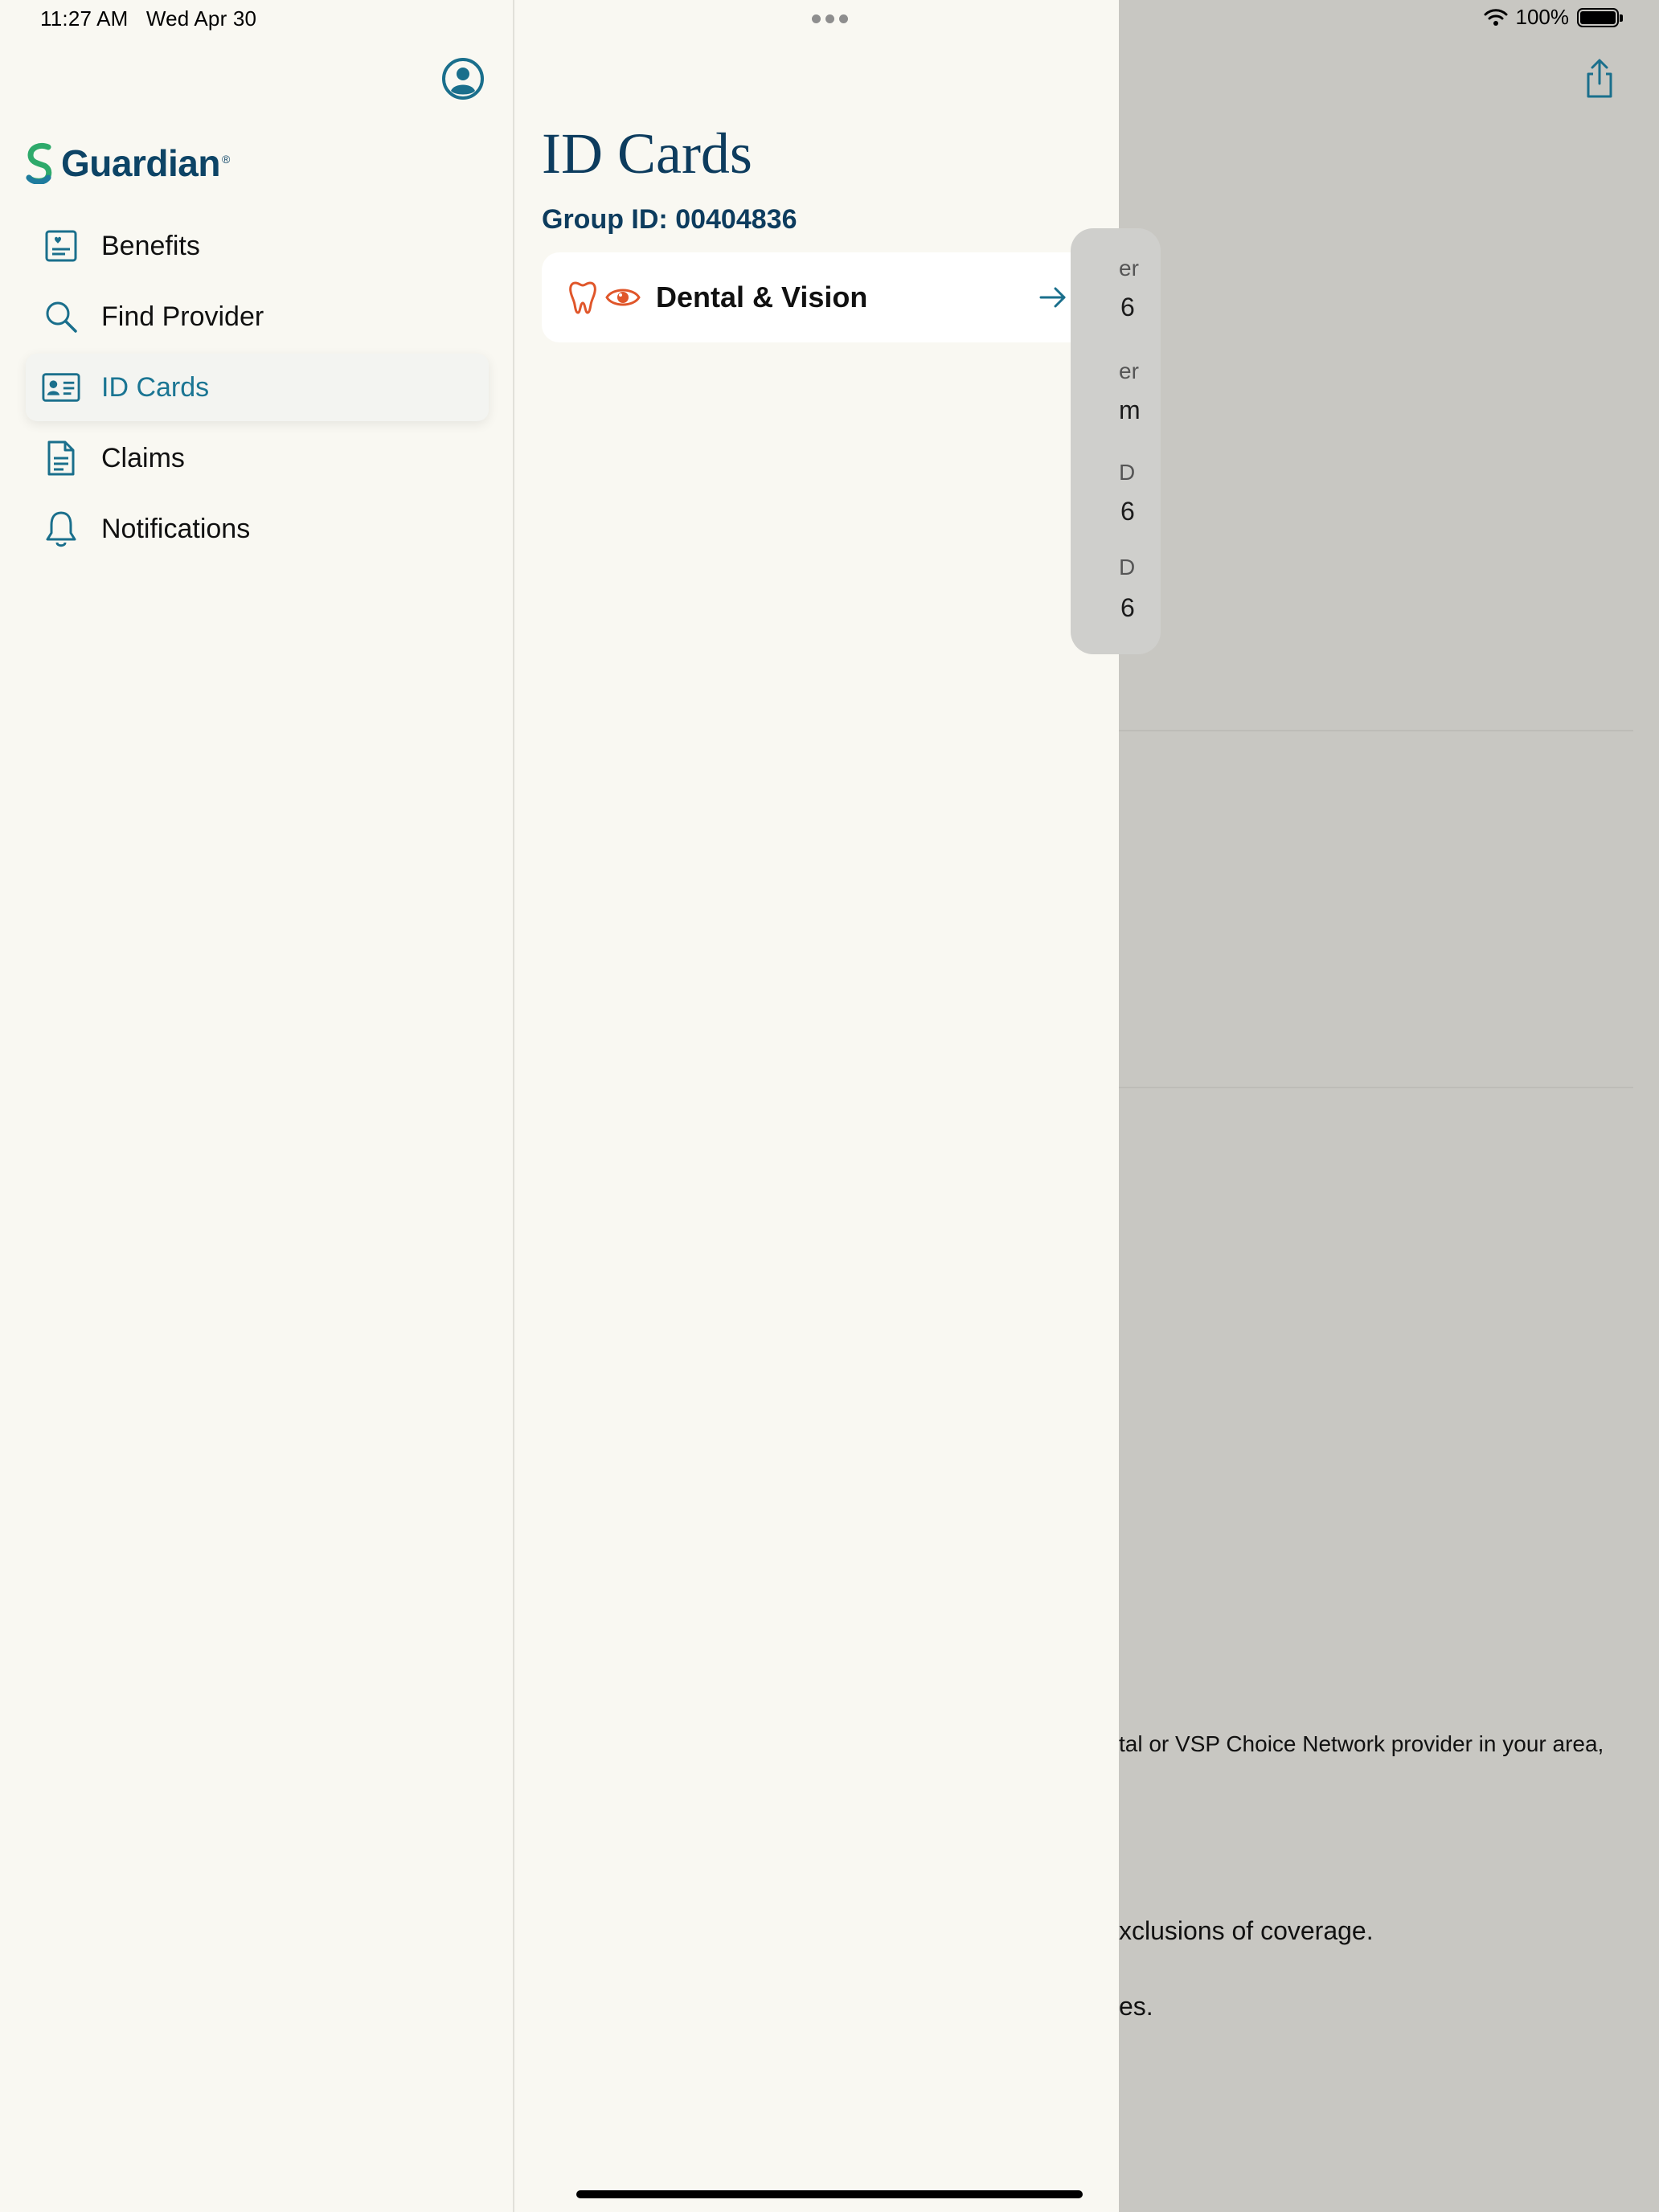  Describe the element at coordinates (226, 159) in the screenshot. I see `logo-trademark: ®` at that location.